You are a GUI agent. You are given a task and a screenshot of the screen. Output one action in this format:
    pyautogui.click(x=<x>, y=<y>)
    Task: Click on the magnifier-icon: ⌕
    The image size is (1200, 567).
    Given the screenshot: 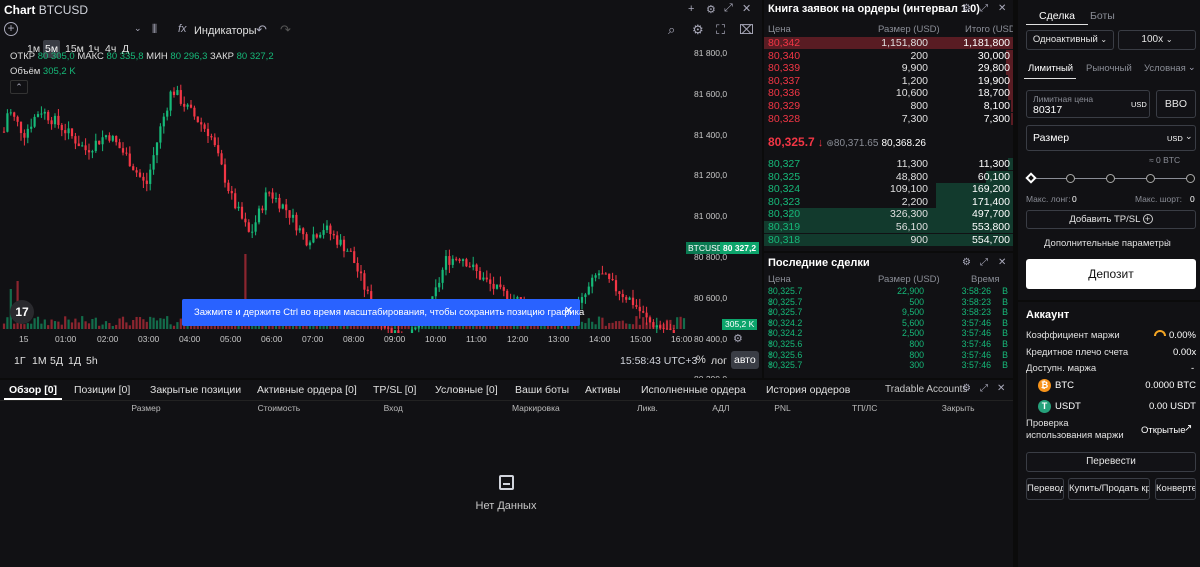 What is the action you would take?
    pyautogui.click(x=671, y=30)
    